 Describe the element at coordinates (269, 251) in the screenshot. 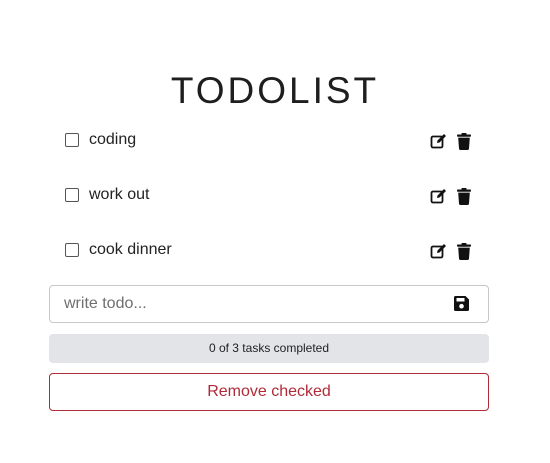

I see `todo-item: cook dinner` at that location.